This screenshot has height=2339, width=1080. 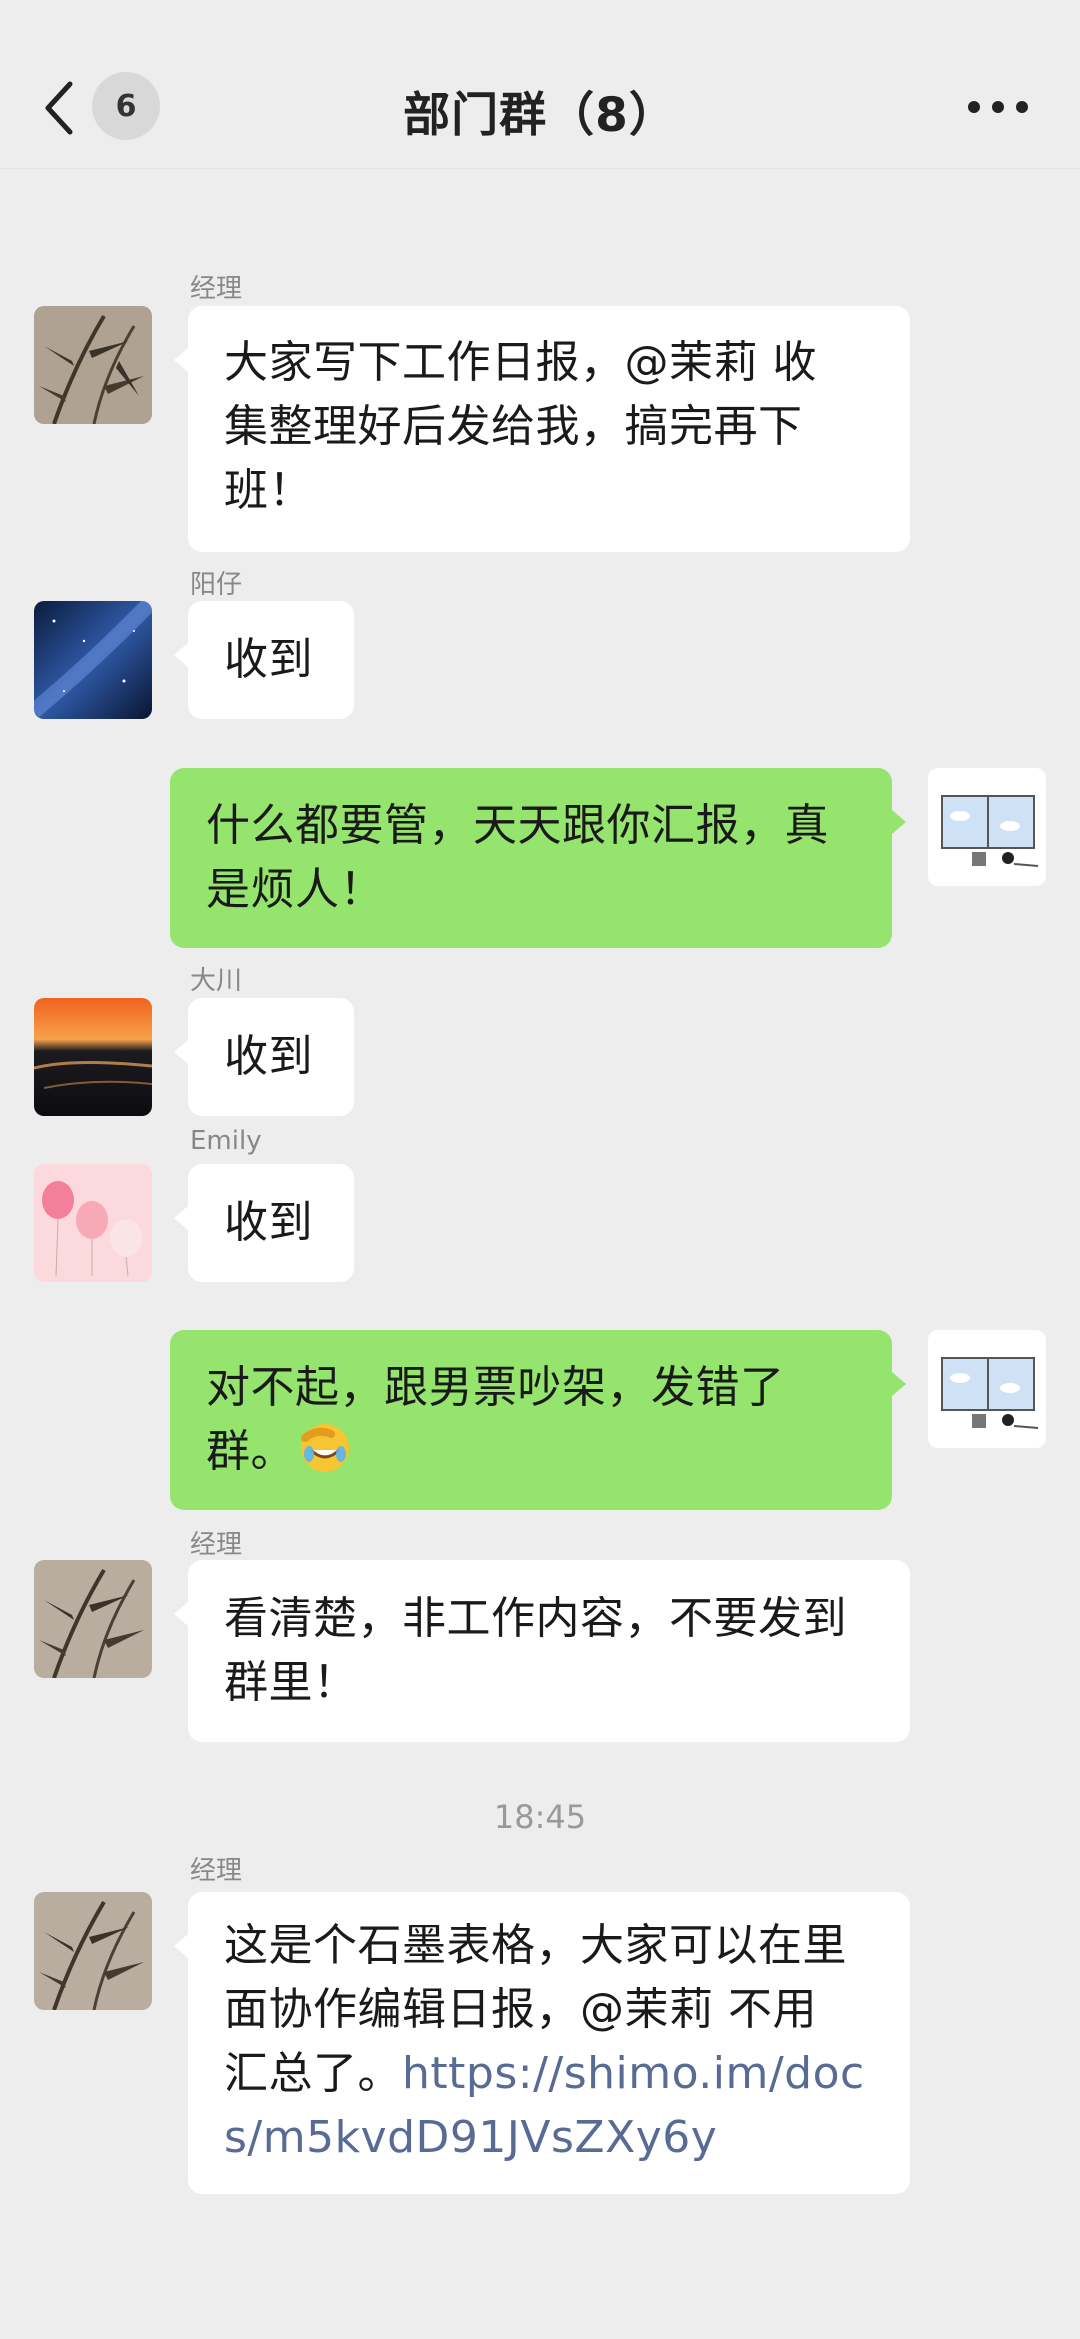 What do you see at coordinates (520, 2009) in the screenshot?
I see `message-line: 面协作编辑日报，@茉莉 不用` at bounding box center [520, 2009].